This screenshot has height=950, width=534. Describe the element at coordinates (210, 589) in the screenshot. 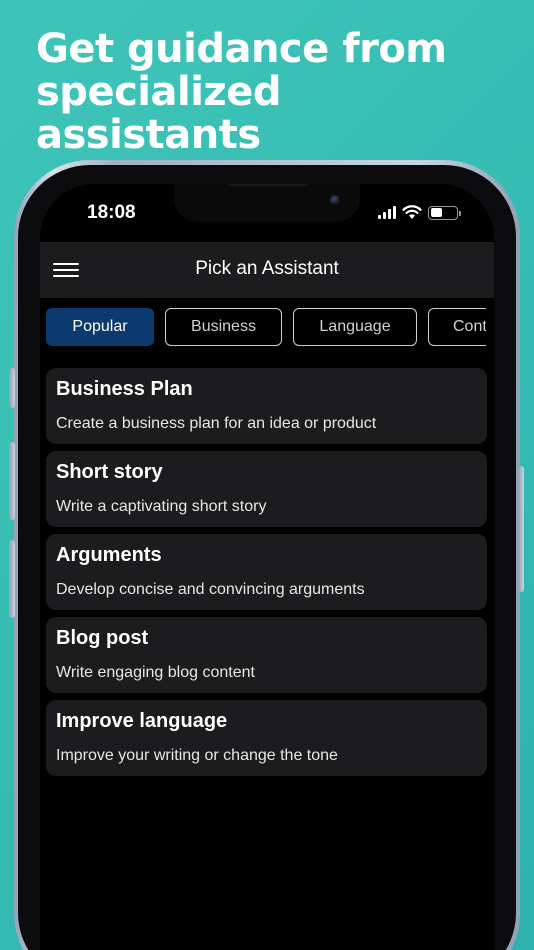

I see `assistant-description: Develop concise and convincing arguments` at that location.